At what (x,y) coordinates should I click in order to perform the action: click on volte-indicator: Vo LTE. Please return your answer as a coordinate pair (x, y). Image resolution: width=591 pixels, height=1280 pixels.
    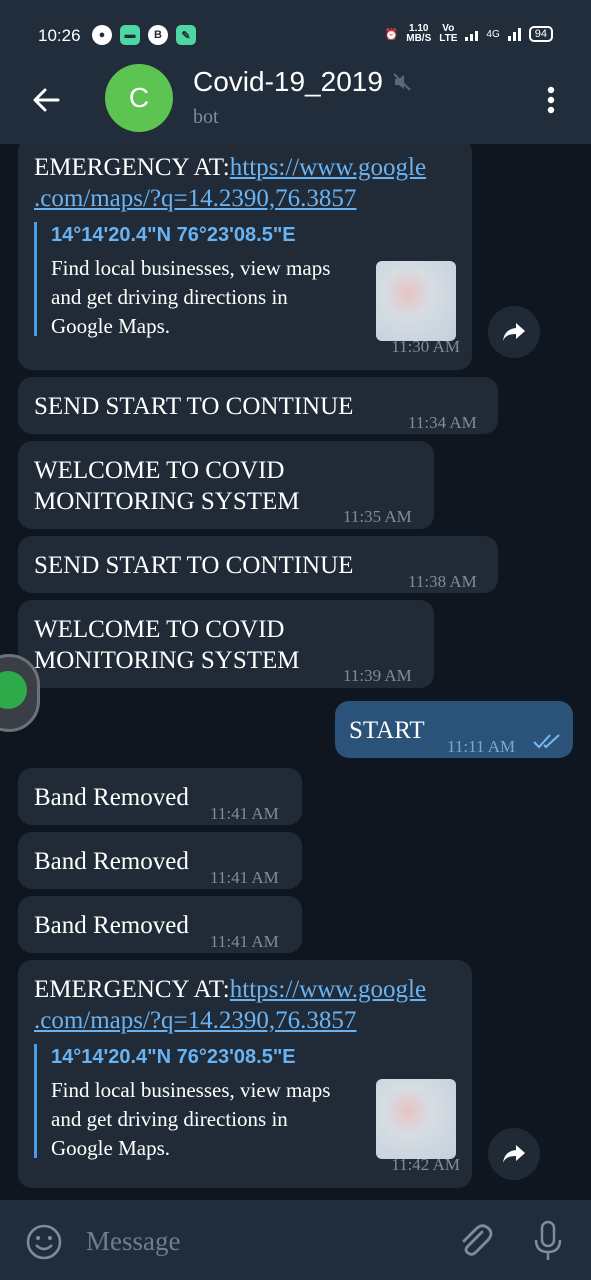
    Looking at the image, I should click on (448, 34).